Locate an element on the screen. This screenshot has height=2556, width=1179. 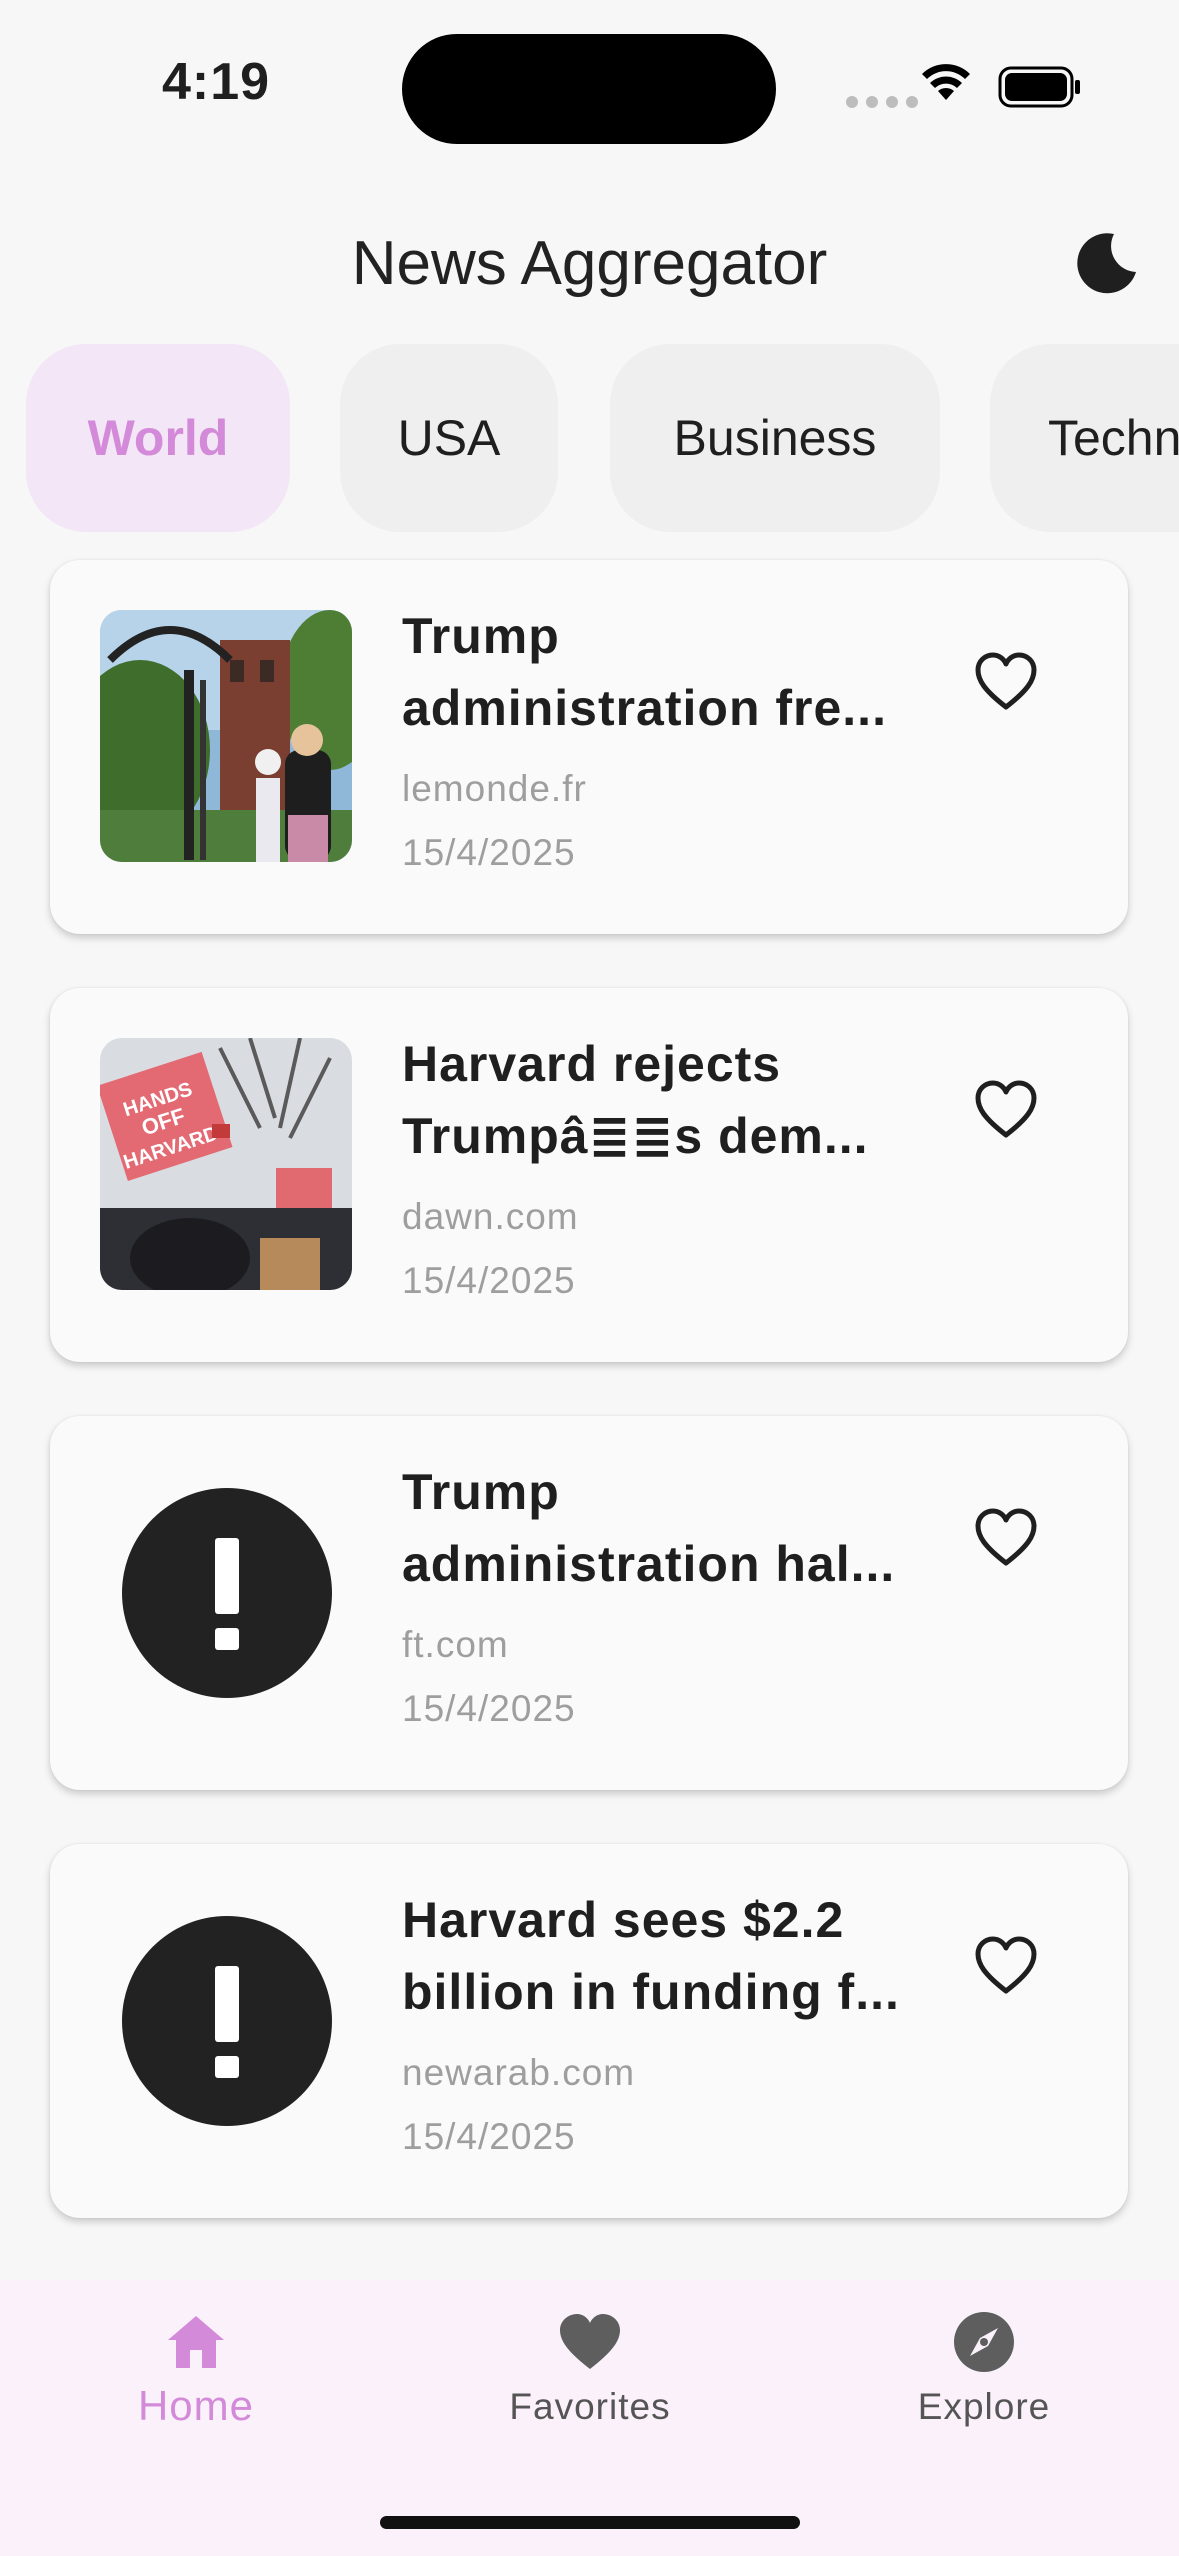
article-source: ft.com is located at coordinates (455, 1644).